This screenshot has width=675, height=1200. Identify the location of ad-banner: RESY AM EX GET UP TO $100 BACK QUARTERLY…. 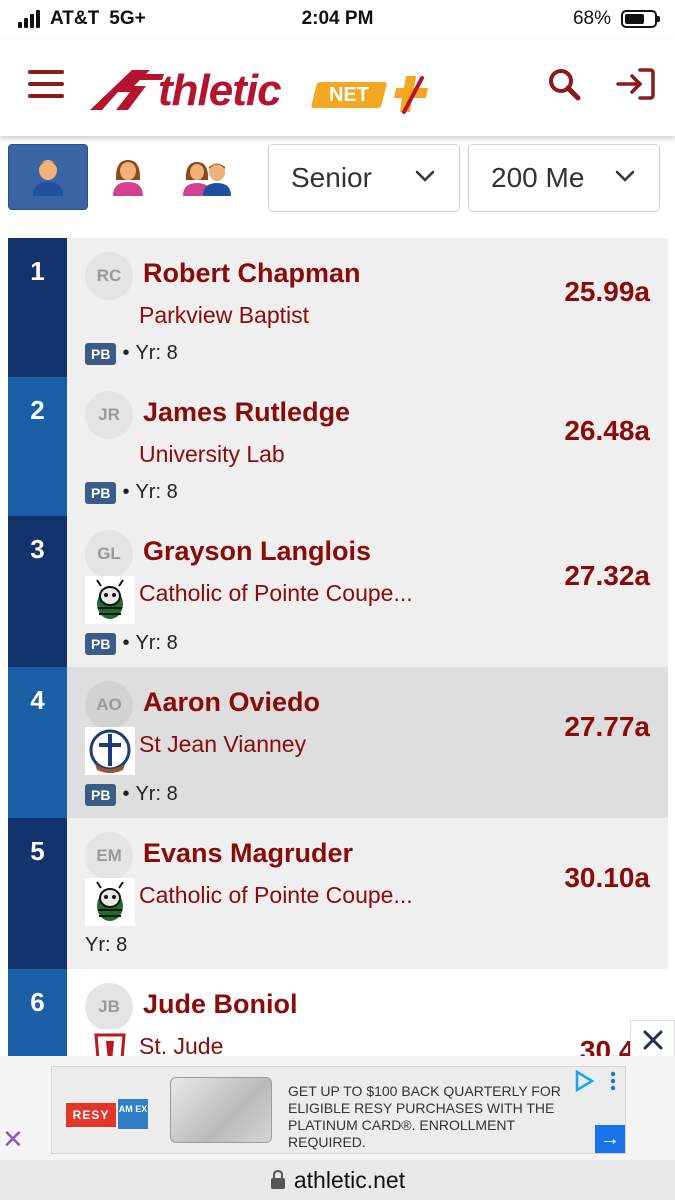
(338, 1110).